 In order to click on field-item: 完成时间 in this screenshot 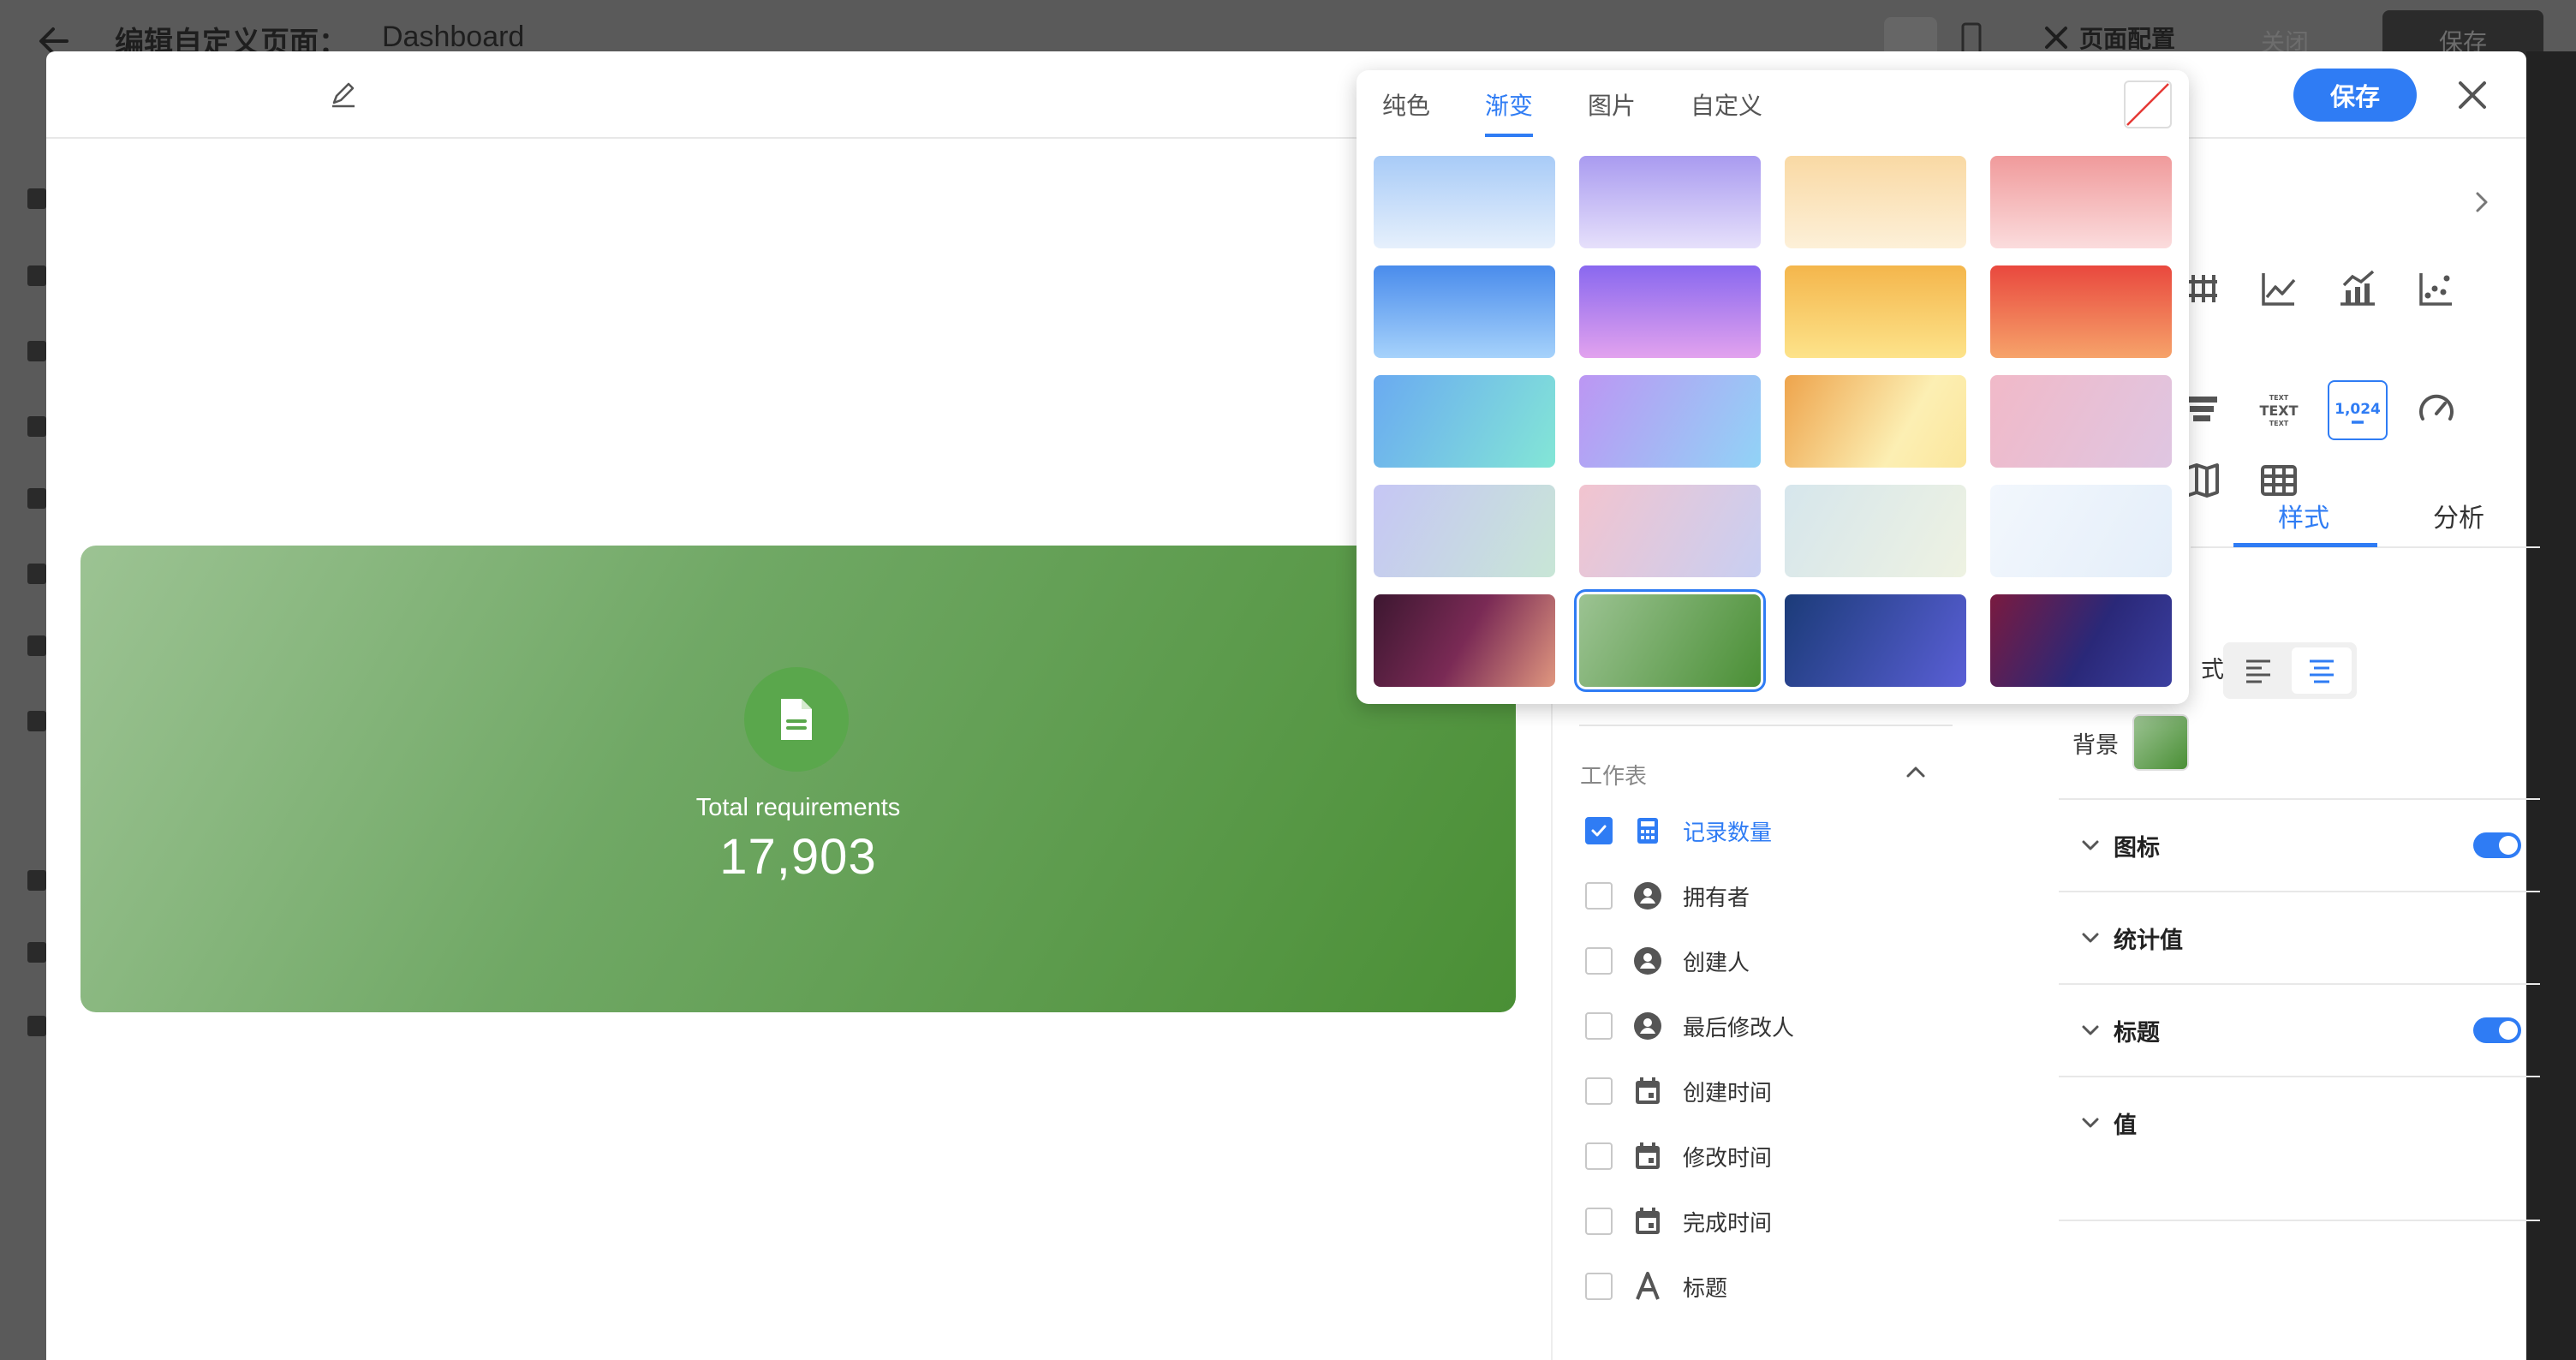, I will do `click(1679, 1221)`.